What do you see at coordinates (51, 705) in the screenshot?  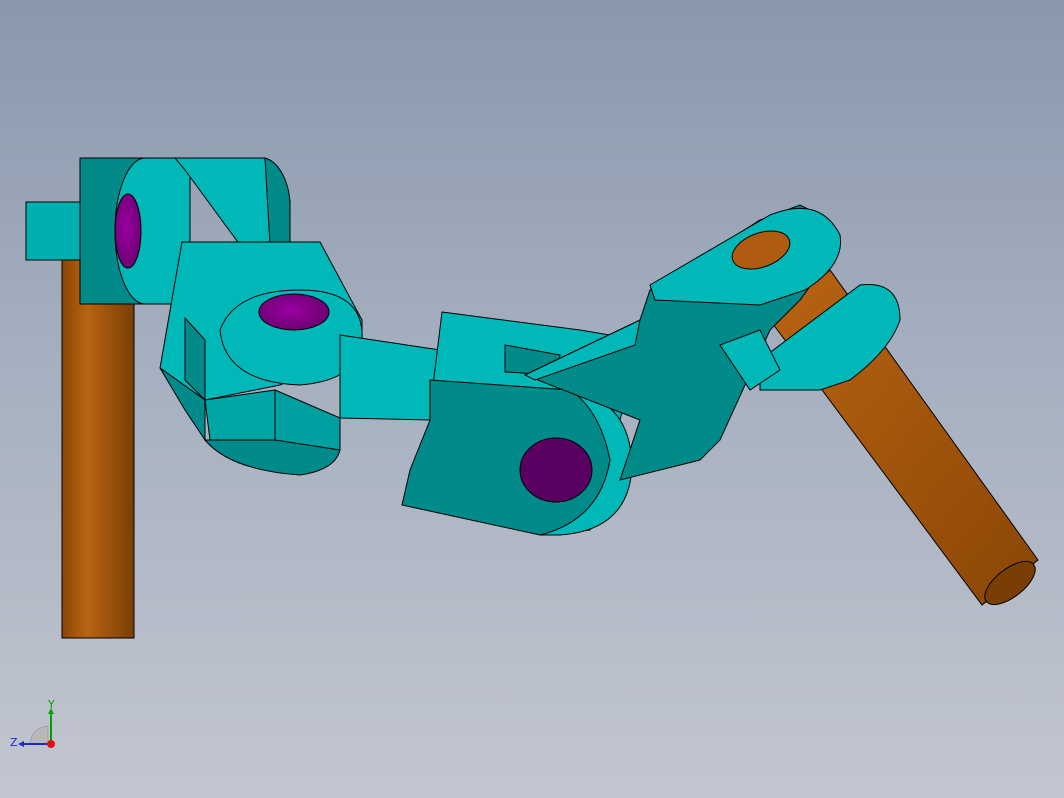 I see `y-axis-label: Y` at bounding box center [51, 705].